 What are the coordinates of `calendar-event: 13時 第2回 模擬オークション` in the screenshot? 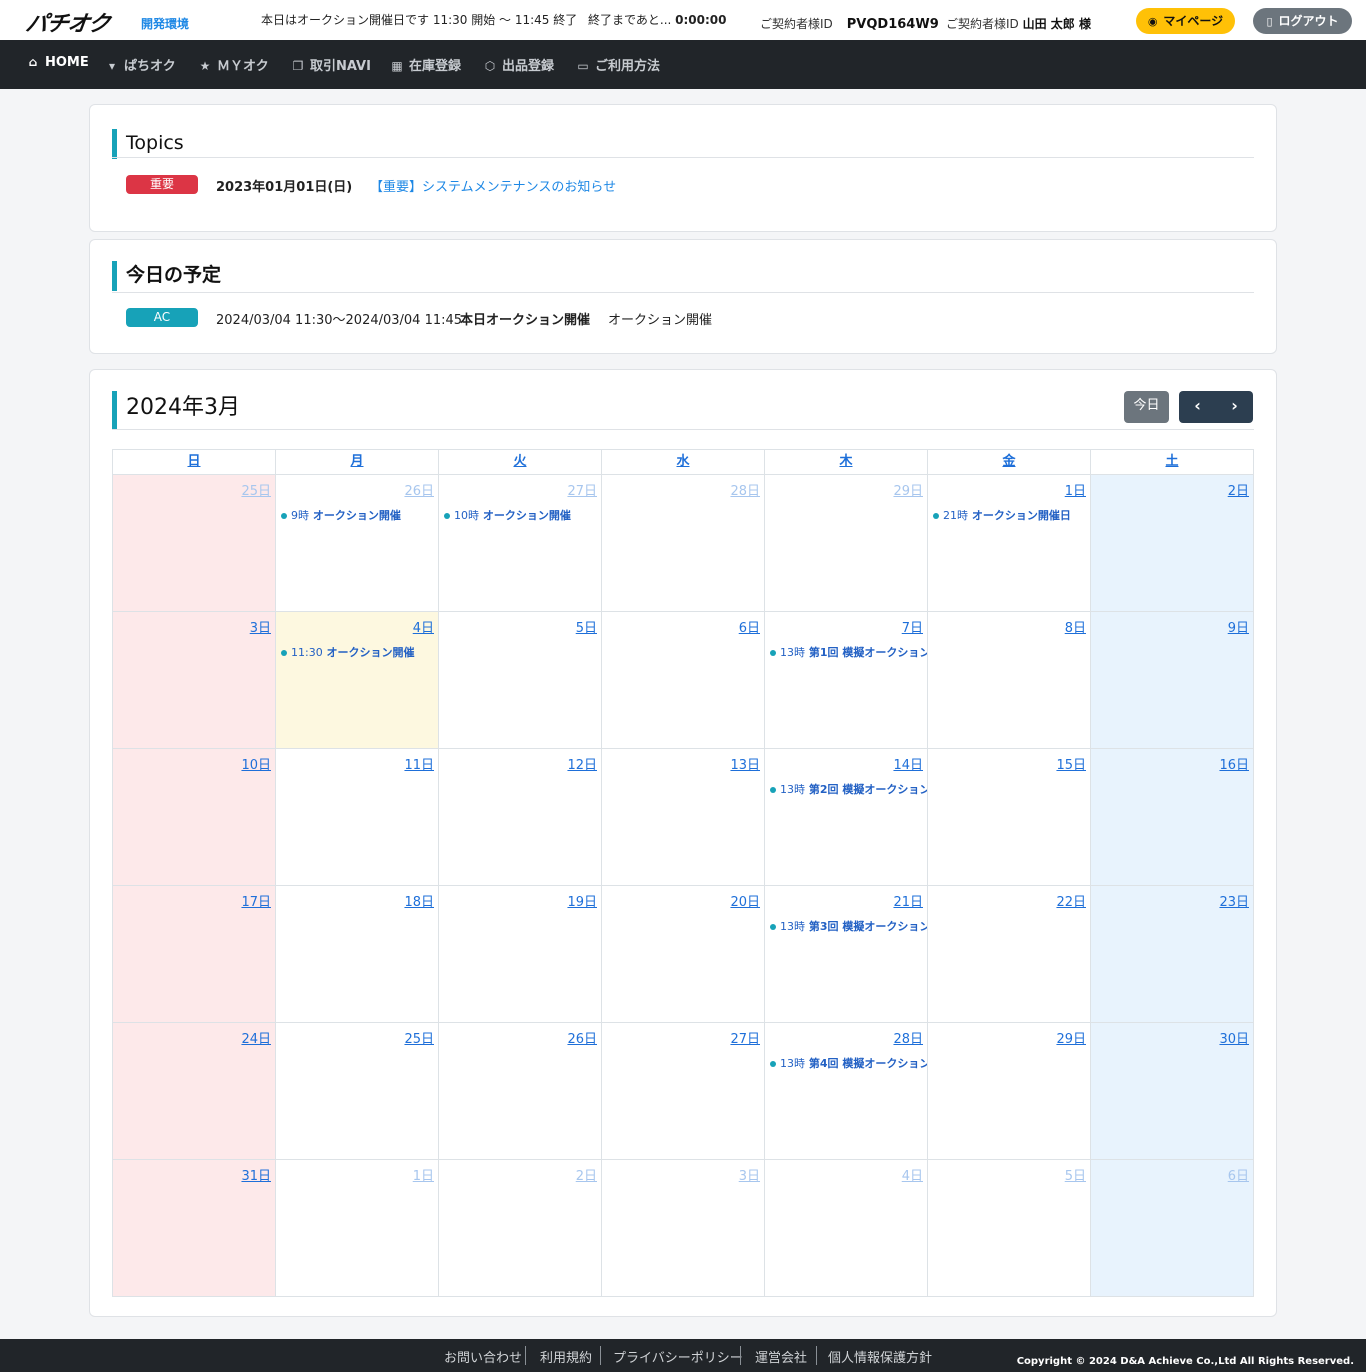 It's located at (848, 789).